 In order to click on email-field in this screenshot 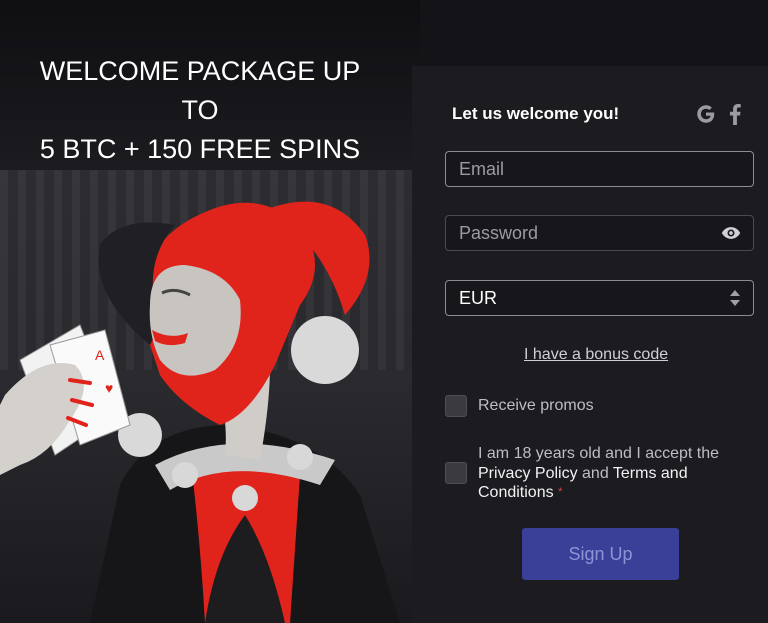, I will do `click(599, 169)`.